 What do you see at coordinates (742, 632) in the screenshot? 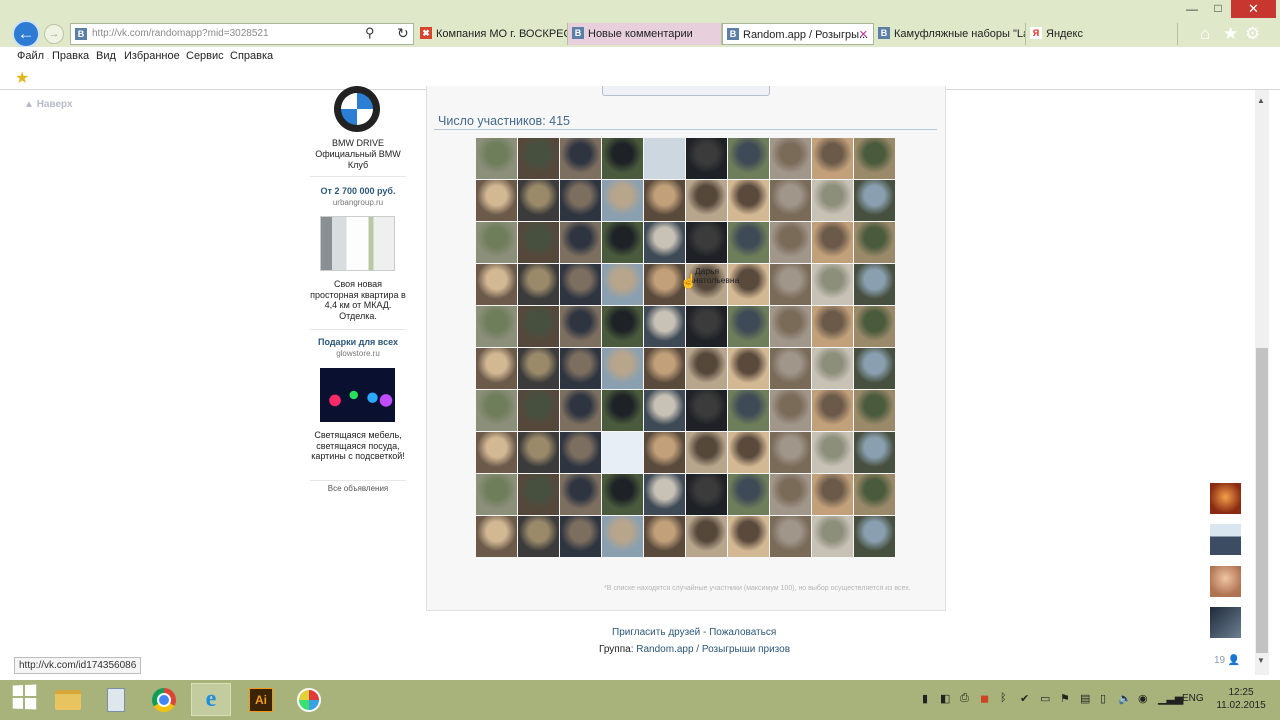
I see `report-link: Пожаловаться` at bounding box center [742, 632].